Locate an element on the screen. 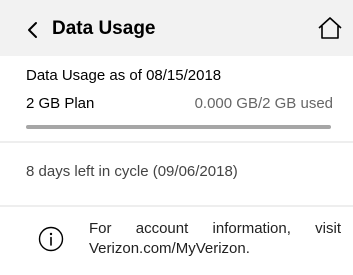 Image resolution: width=353 pixels, height=275 pixels. cycle-days-left-text: 8 days left in cycle (09/06/2018) is located at coordinates (132, 171).